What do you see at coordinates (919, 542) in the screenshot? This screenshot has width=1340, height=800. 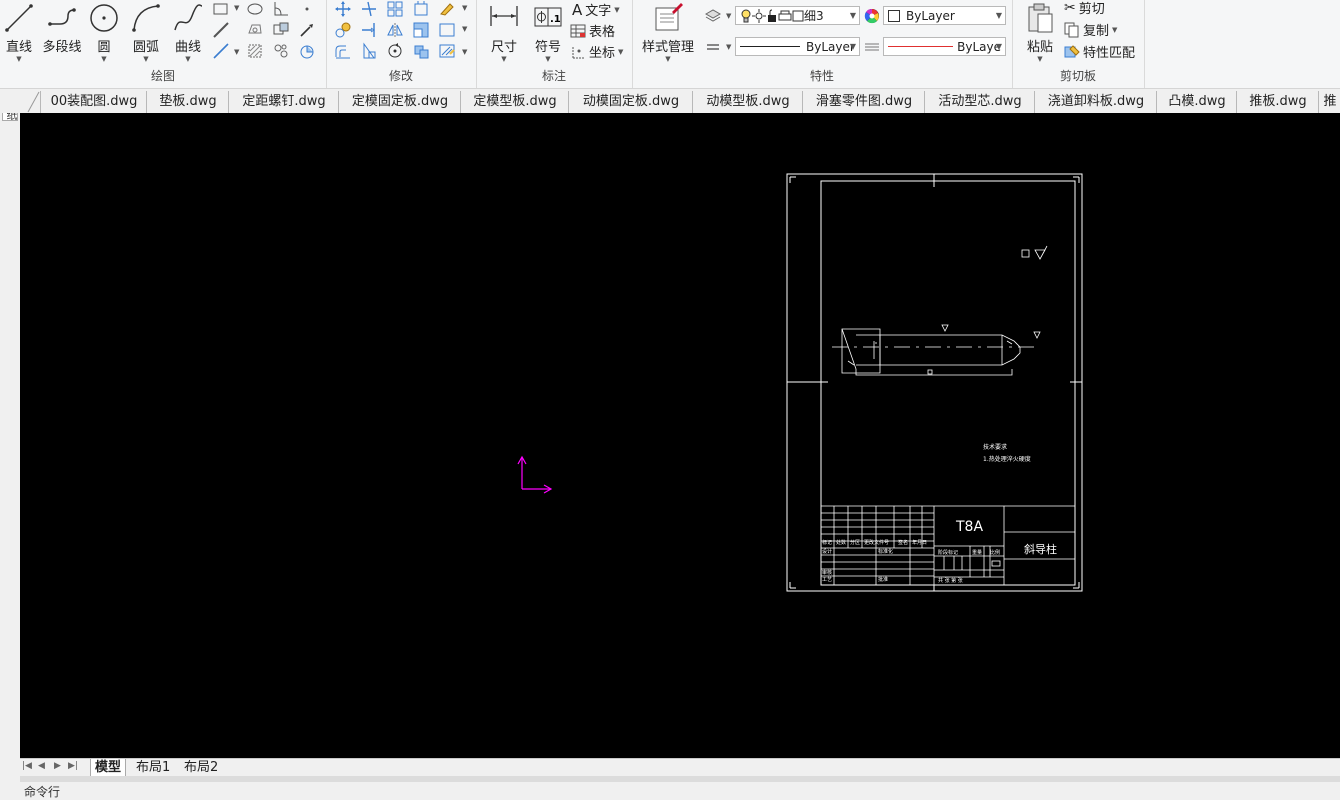 I see `tb-label: 年月日` at bounding box center [919, 542].